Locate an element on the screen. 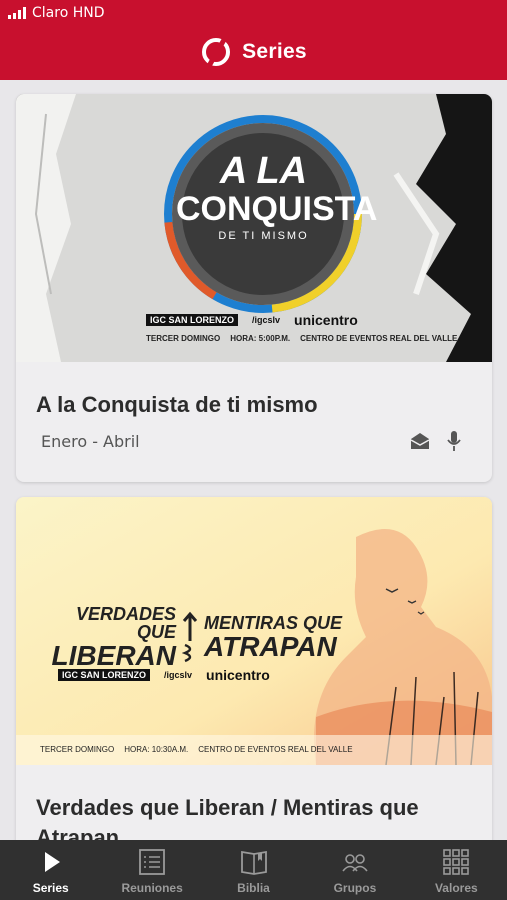 This screenshot has height=900, width=507. signal-icon is located at coordinates (17, 13).